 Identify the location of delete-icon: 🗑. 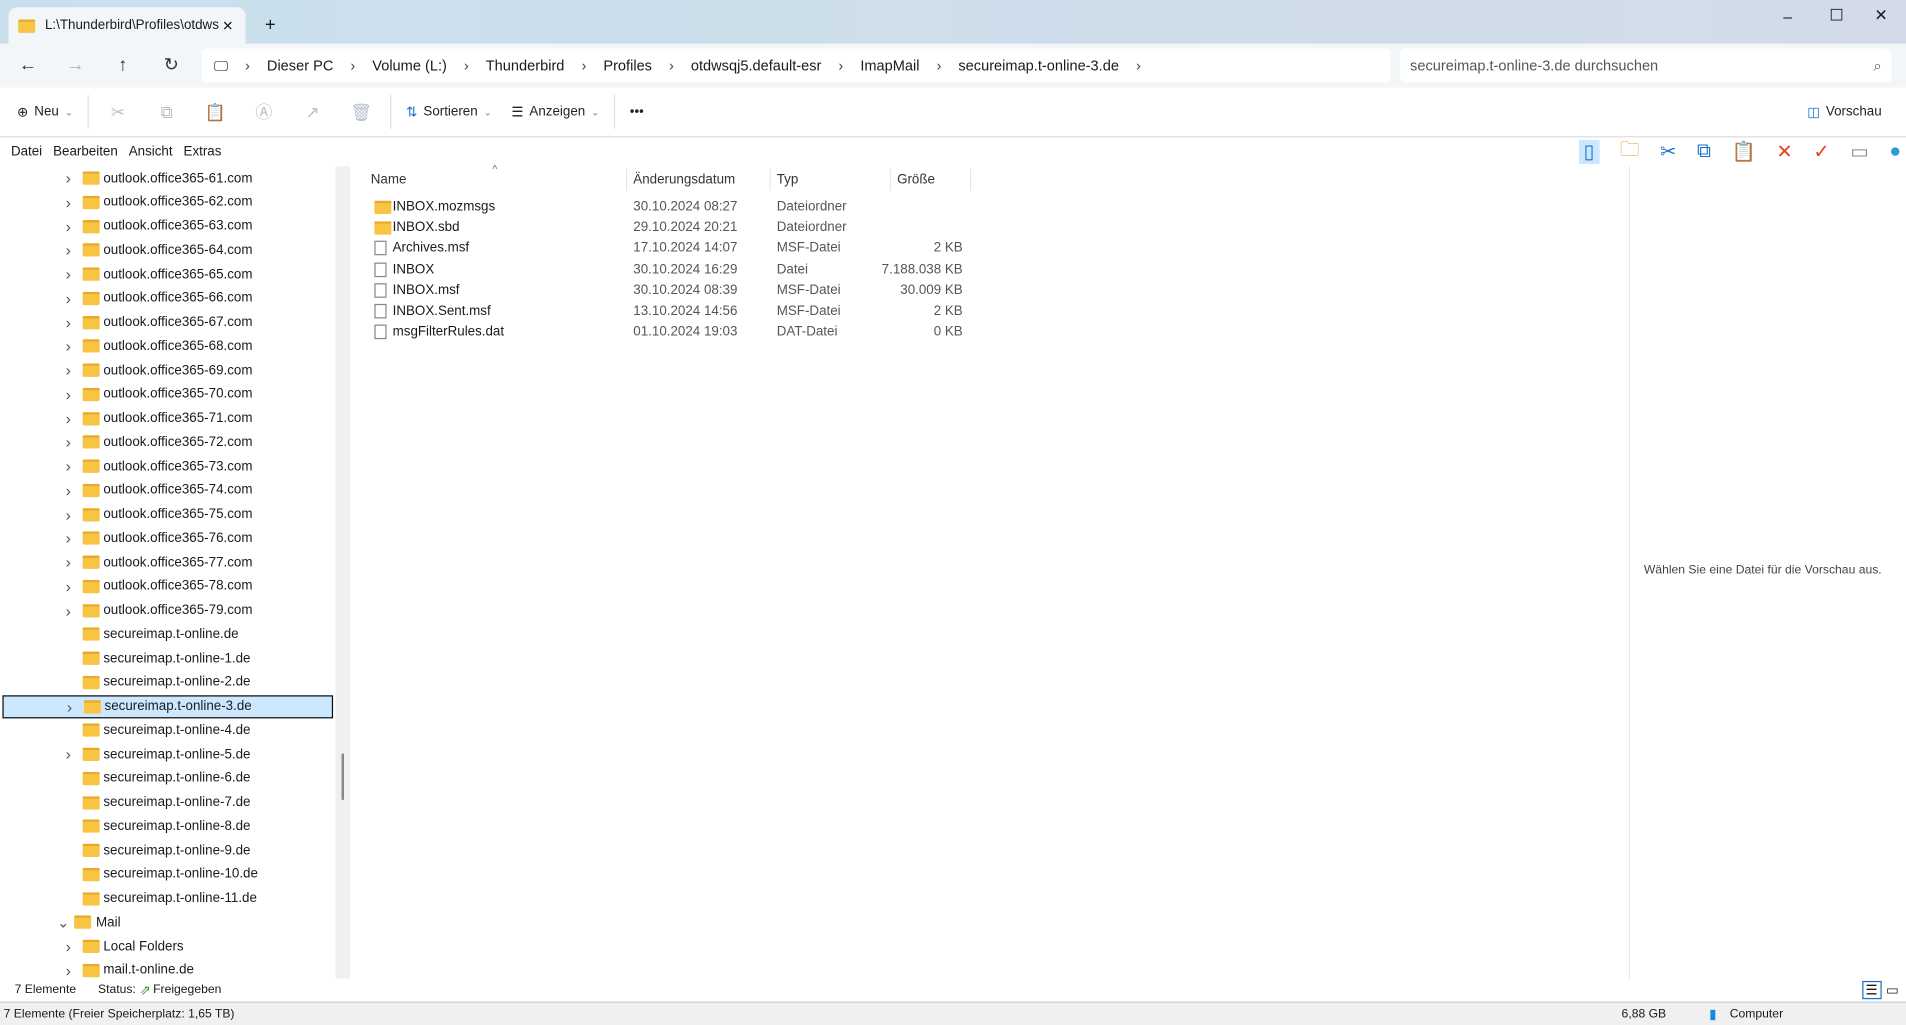
(361, 111).